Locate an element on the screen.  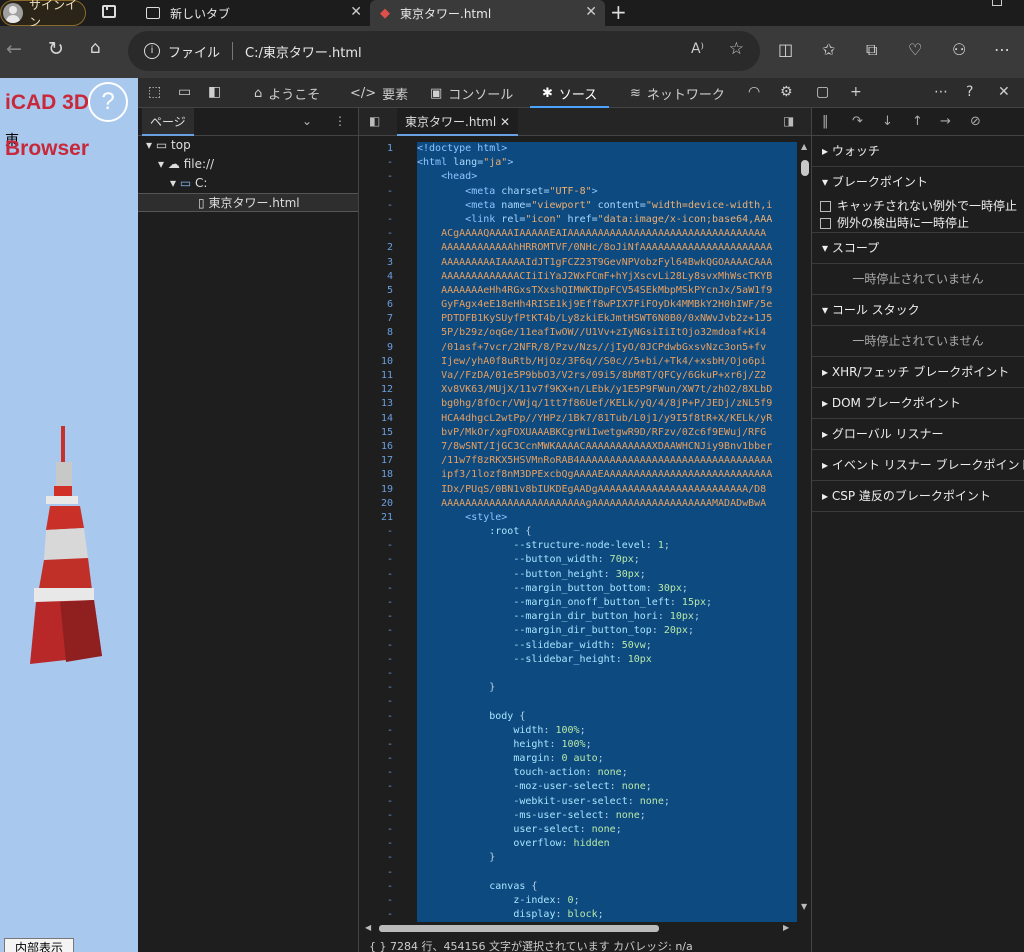
tab-tokyo-tower: ◆ 東京タワー.html ✕ is located at coordinates (487, 13).